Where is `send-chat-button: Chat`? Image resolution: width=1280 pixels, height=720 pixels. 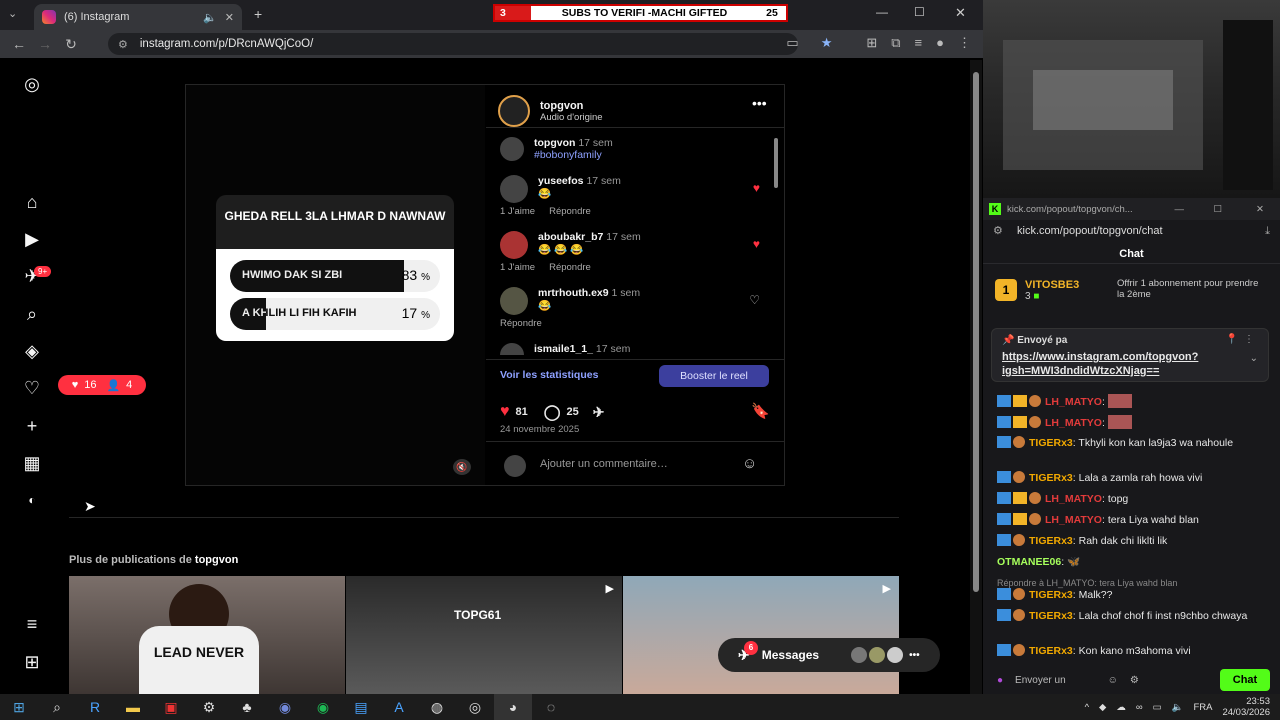 send-chat-button: Chat is located at coordinates (1245, 680).